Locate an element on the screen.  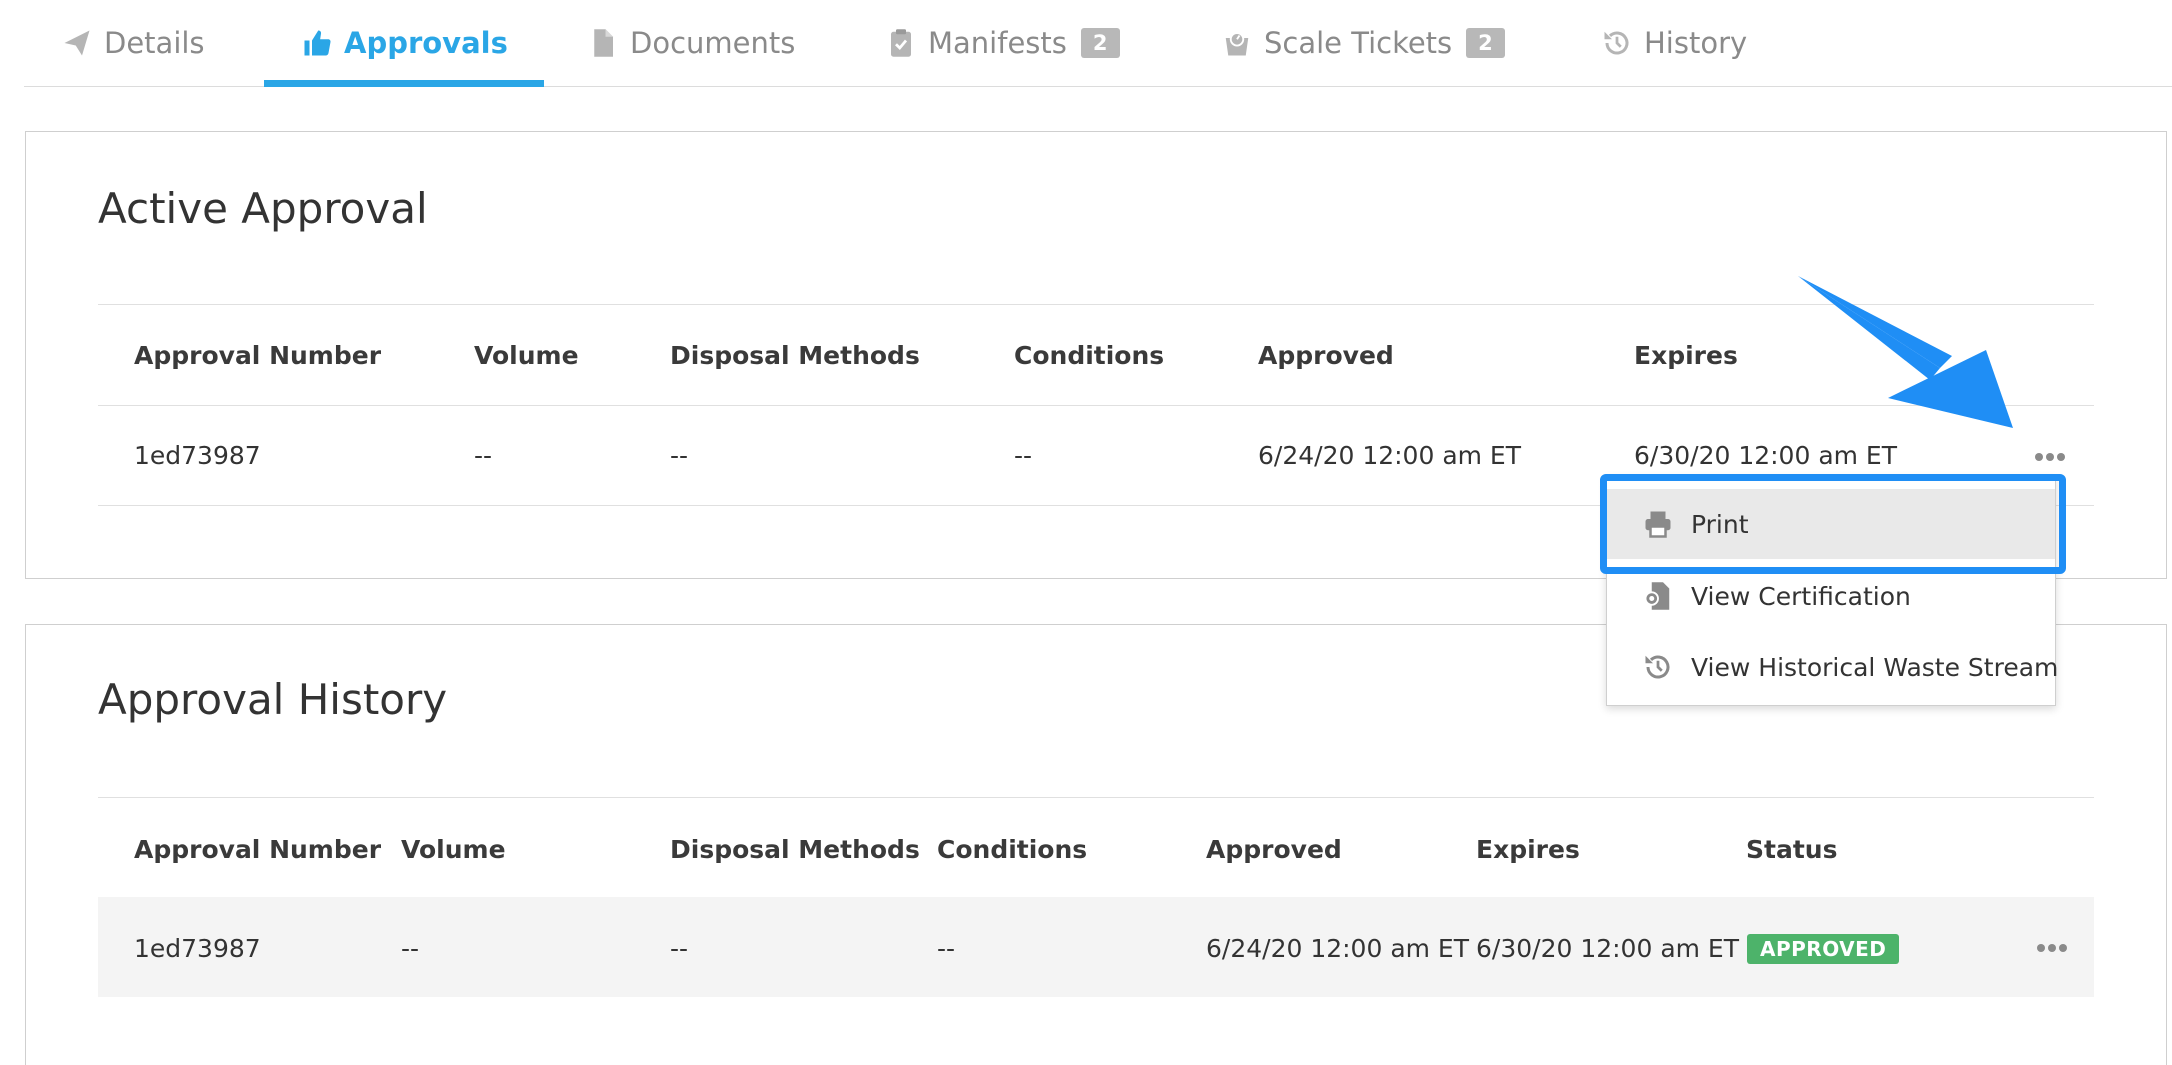
manifests-count-badge: 2 is located at coordinates (1100, 43).